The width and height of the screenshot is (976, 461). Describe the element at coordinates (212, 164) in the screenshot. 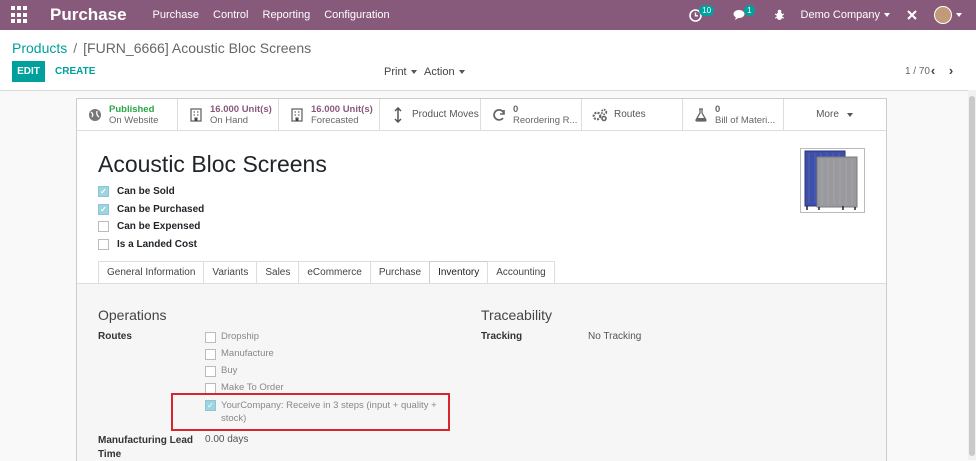

I see `product-name: Acoustic Bloc Screens` at that location.